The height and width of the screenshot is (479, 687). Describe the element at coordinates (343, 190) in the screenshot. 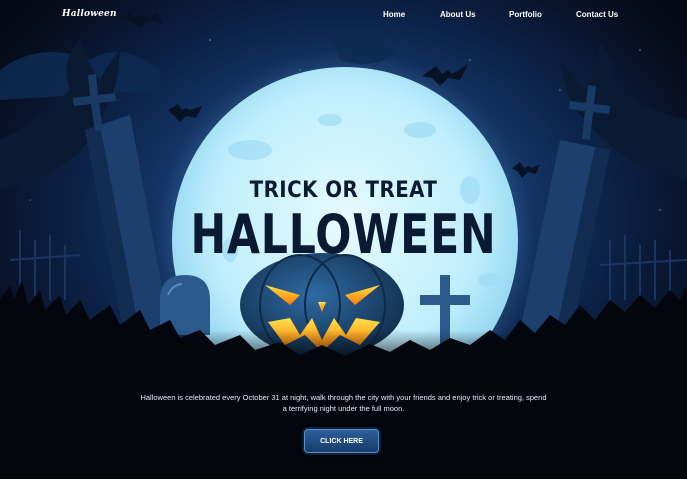

I see `hero-subtitle: TRICK OR TREAT` at that location.